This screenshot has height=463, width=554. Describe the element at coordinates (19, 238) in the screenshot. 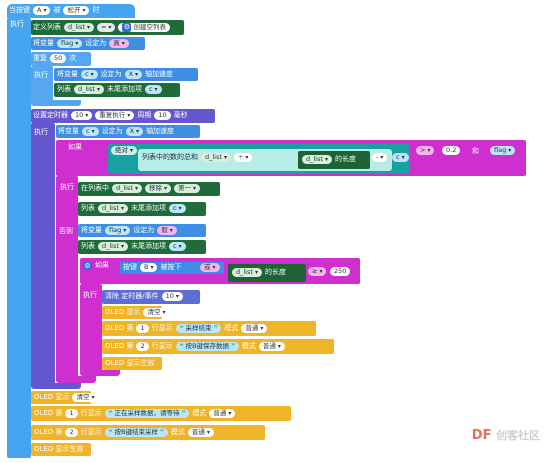

I see `event-body-strip` at that location.